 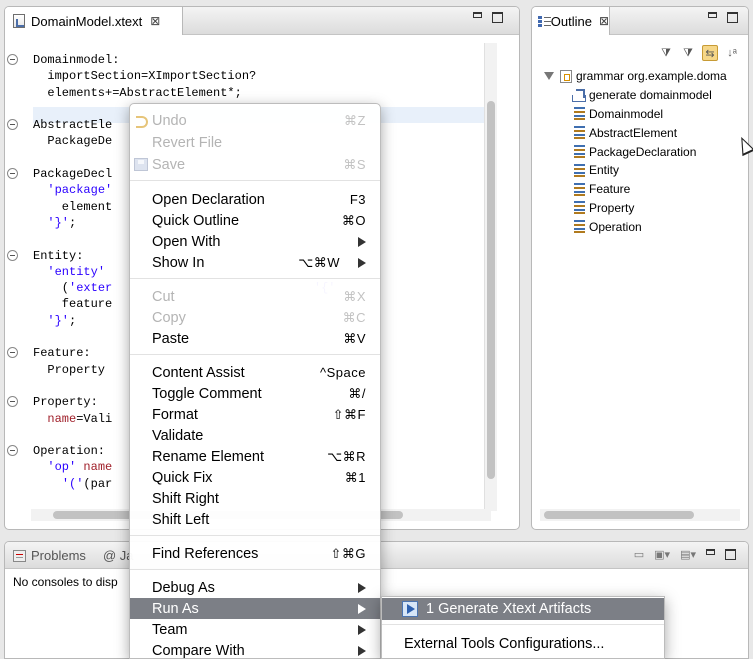 What do you see at coordinates (87, 21) in the screenshot?
I see `editor-tab-title: DomainModel.xtext` at bounding box center [87, 21].